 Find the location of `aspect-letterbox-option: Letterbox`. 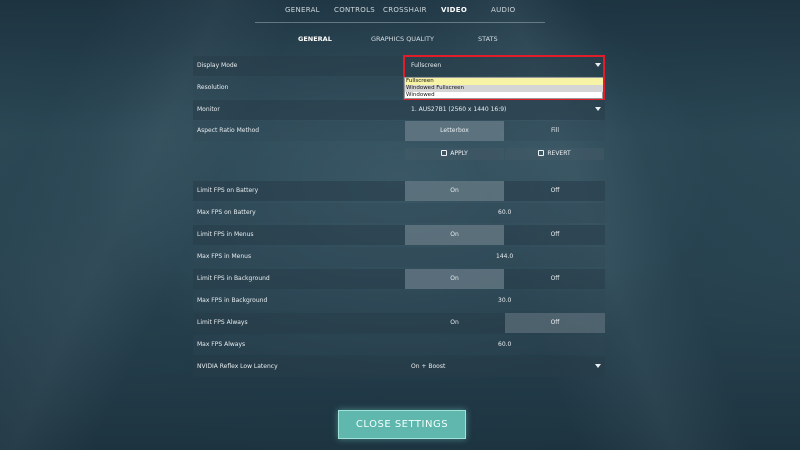

aspect-letterbox-option: Letterbox is located at coordinates (454, 131).